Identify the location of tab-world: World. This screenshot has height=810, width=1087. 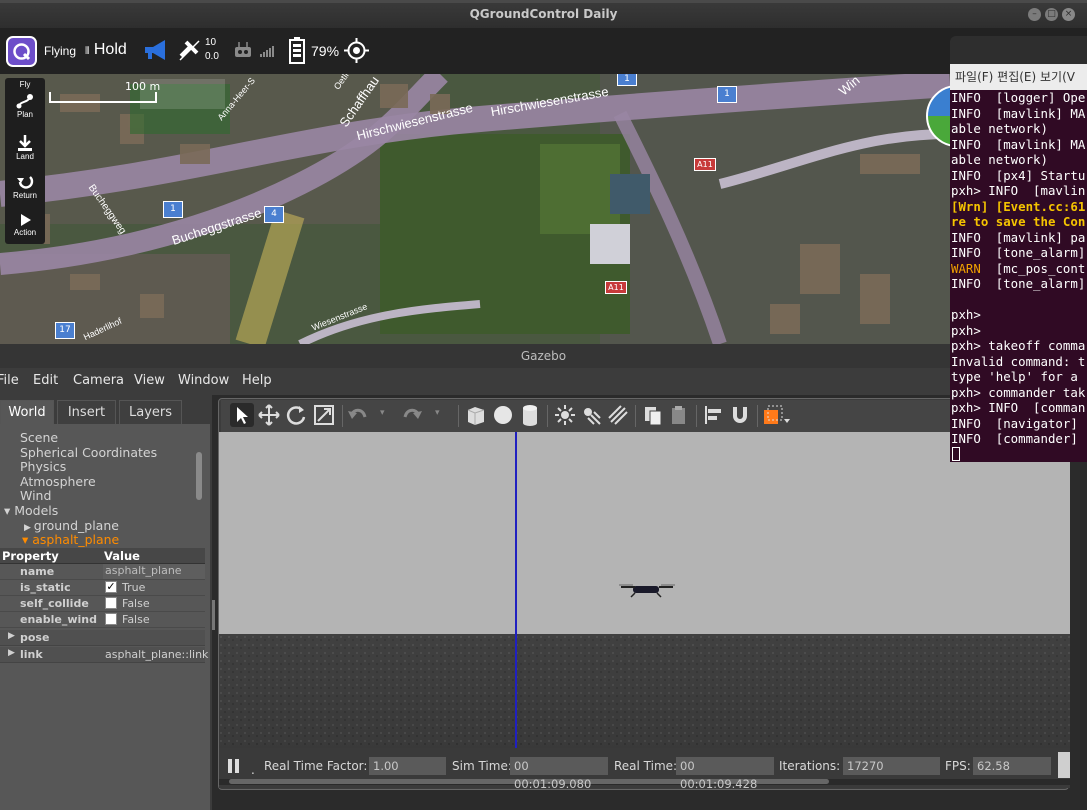
(27, 412).